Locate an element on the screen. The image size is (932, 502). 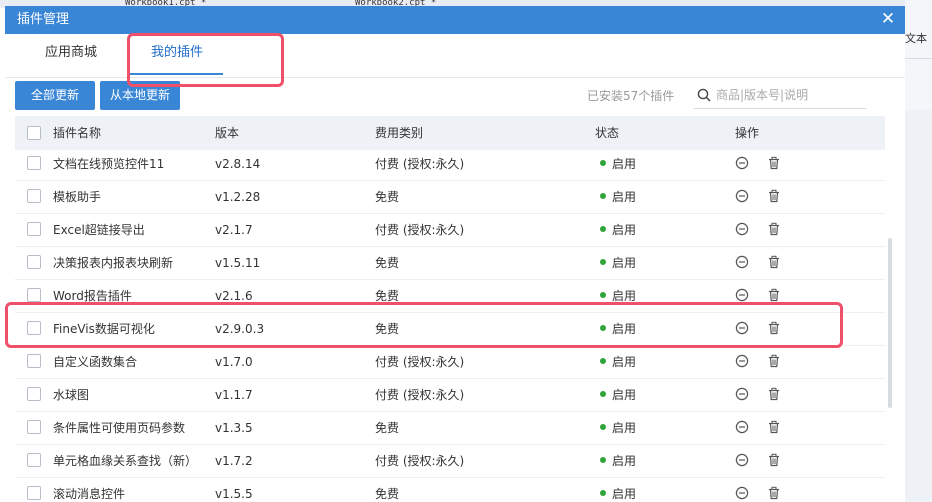
header-actions: 操作 is located at coordinates (747, 133).